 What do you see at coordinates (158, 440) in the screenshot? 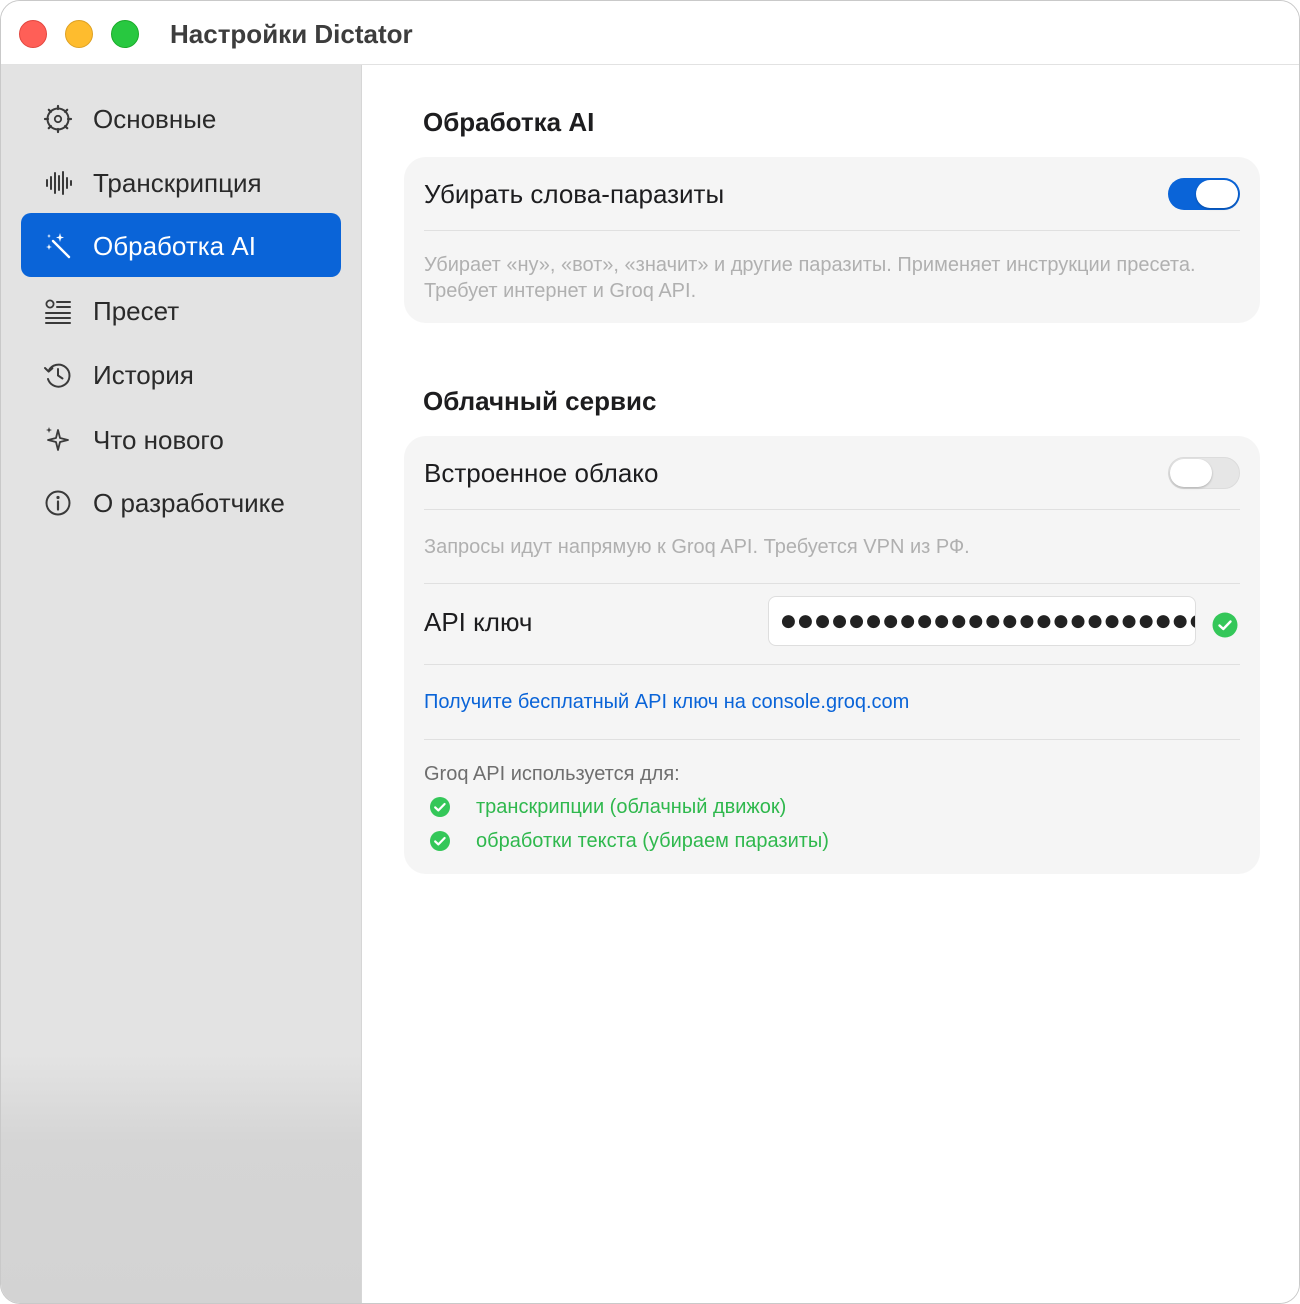
I see `sidebar-item-label: Что нового` at bounding box center [158, 440].